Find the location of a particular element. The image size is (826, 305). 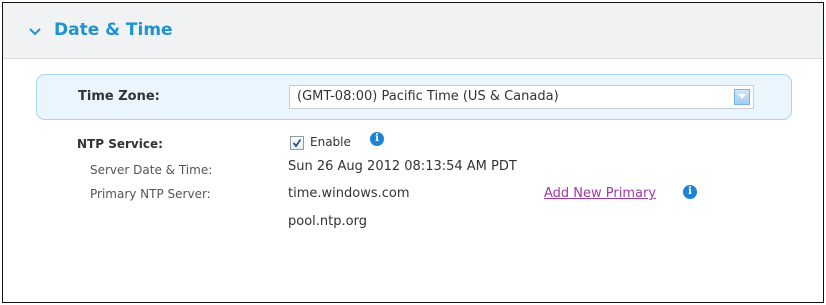

time-zone-select: (GMT-08:00) Pacific Time (US & Canada) is located at coordinates (521, 97).